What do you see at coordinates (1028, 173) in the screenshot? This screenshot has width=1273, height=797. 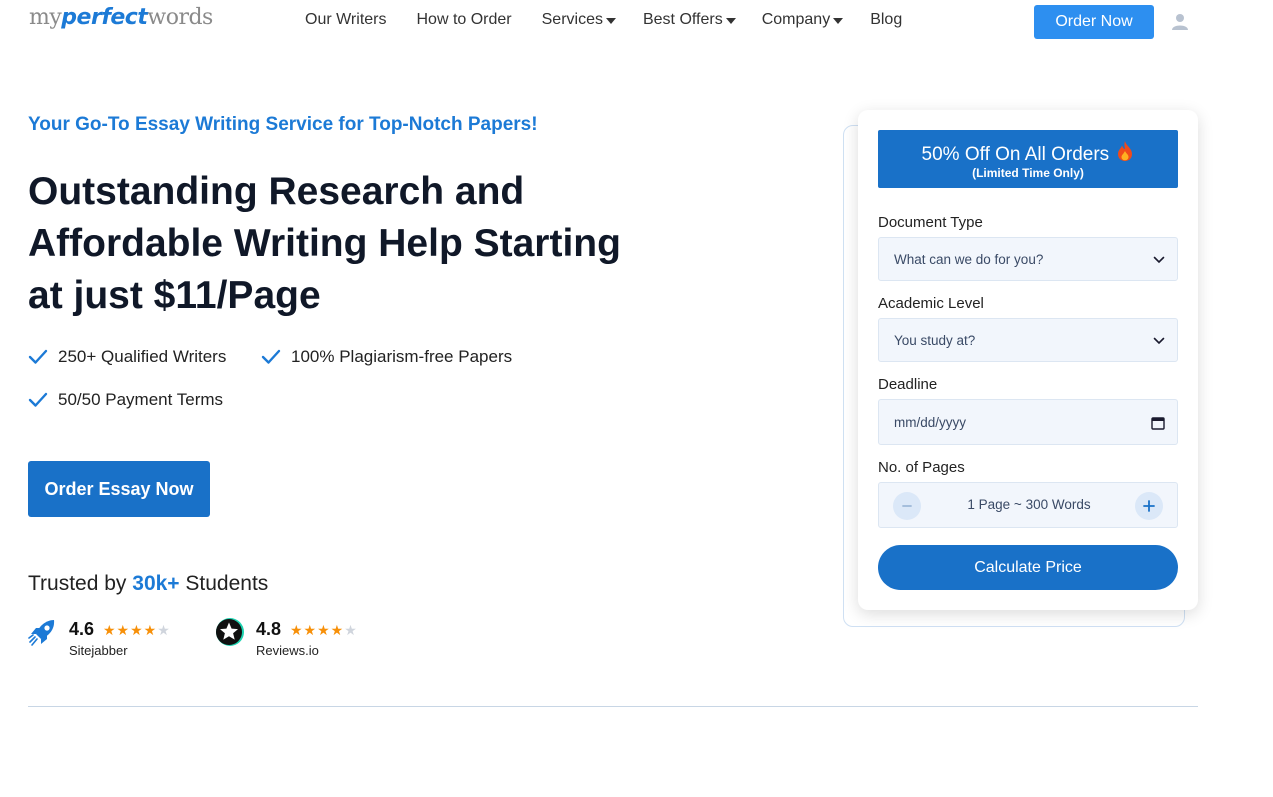 I see `promo-sub: (Limited Time Only)` at bounding box center [1028, 173].